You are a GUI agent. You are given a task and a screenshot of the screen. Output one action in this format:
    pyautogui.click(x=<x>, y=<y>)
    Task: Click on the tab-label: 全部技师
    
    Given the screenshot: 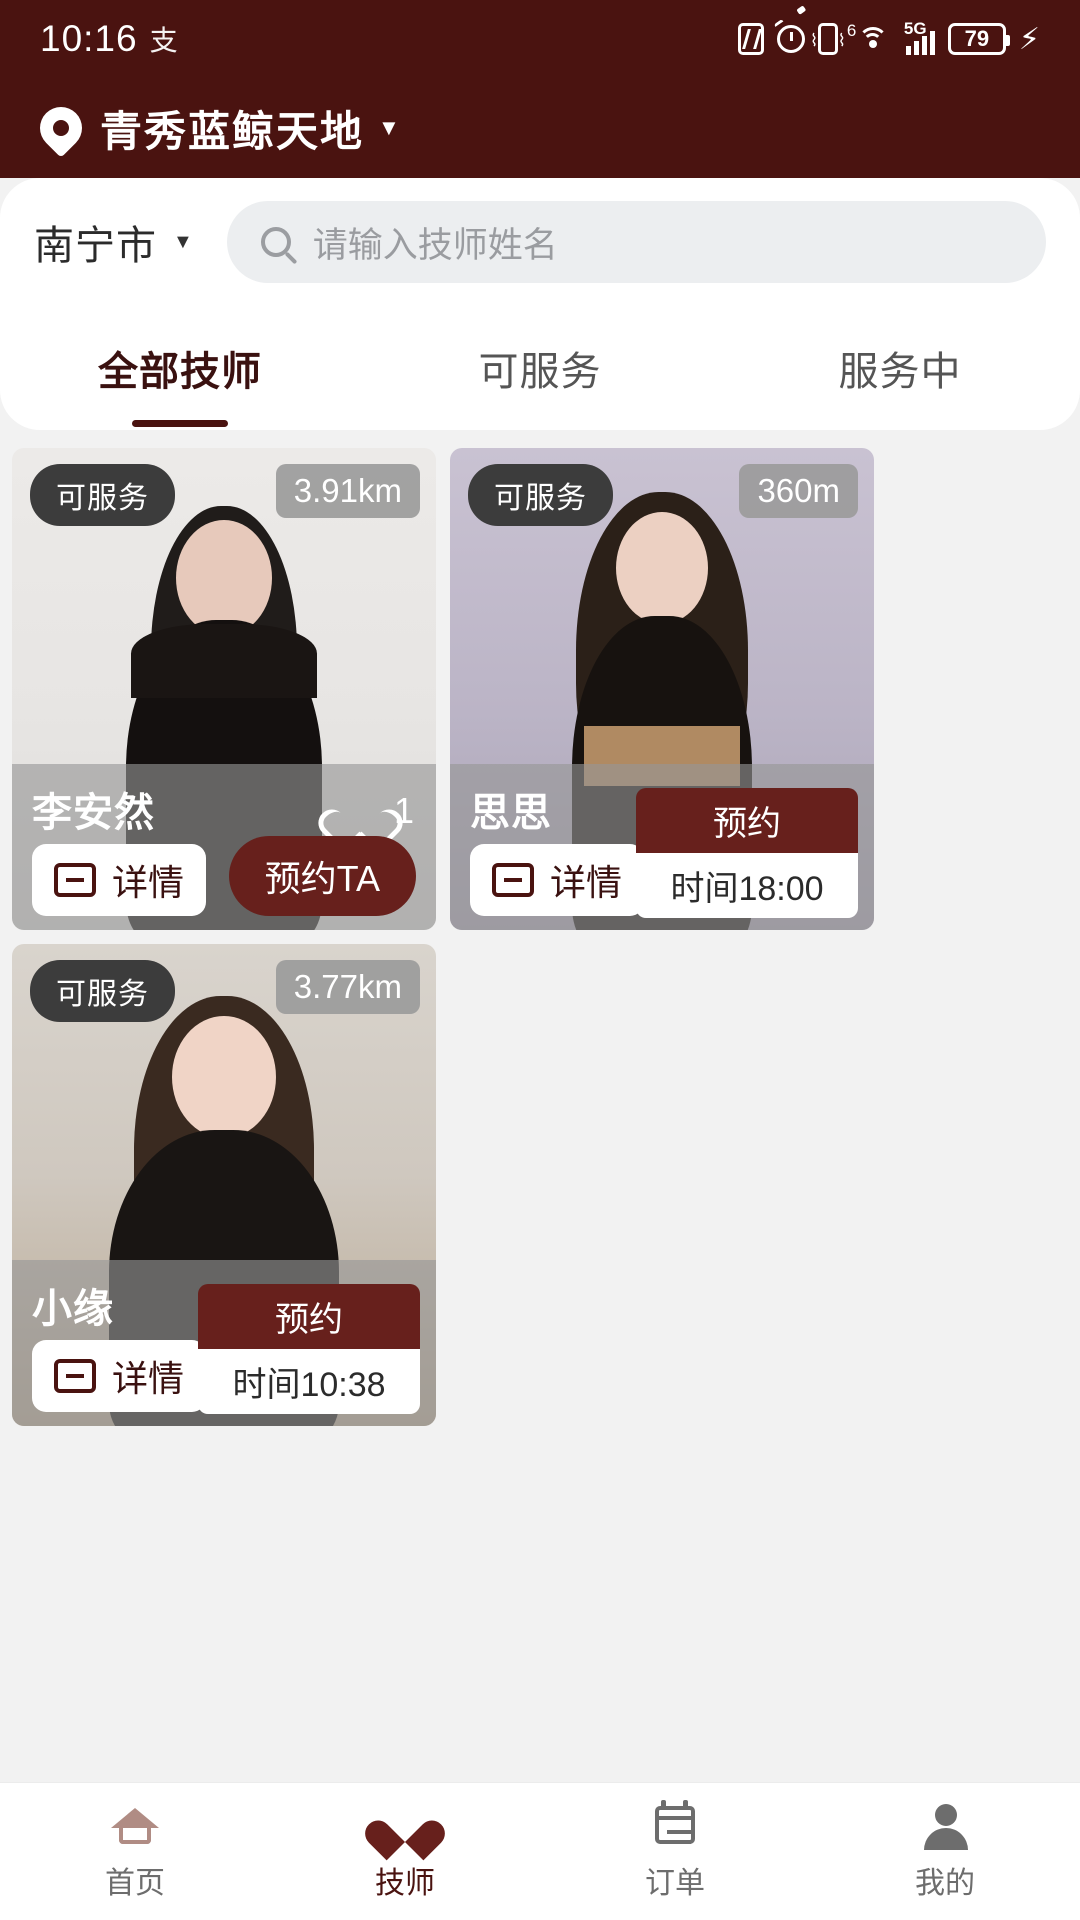 What is the action you would take?
    pyautogui.click(x=180, y=372)
    